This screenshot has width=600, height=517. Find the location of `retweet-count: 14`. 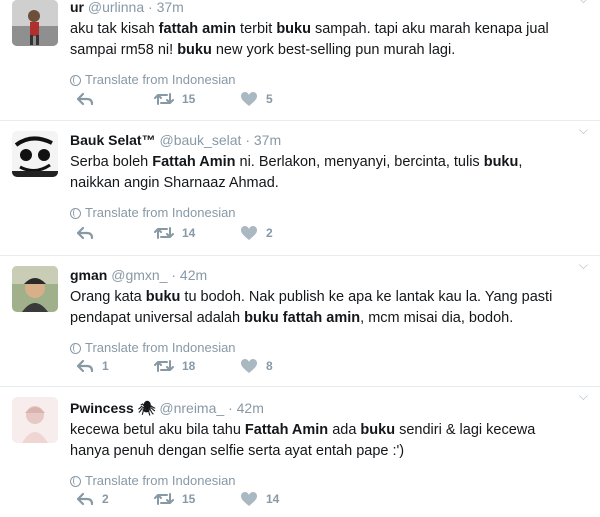

retweet-count: 14 is located at coordinates (189, 233).